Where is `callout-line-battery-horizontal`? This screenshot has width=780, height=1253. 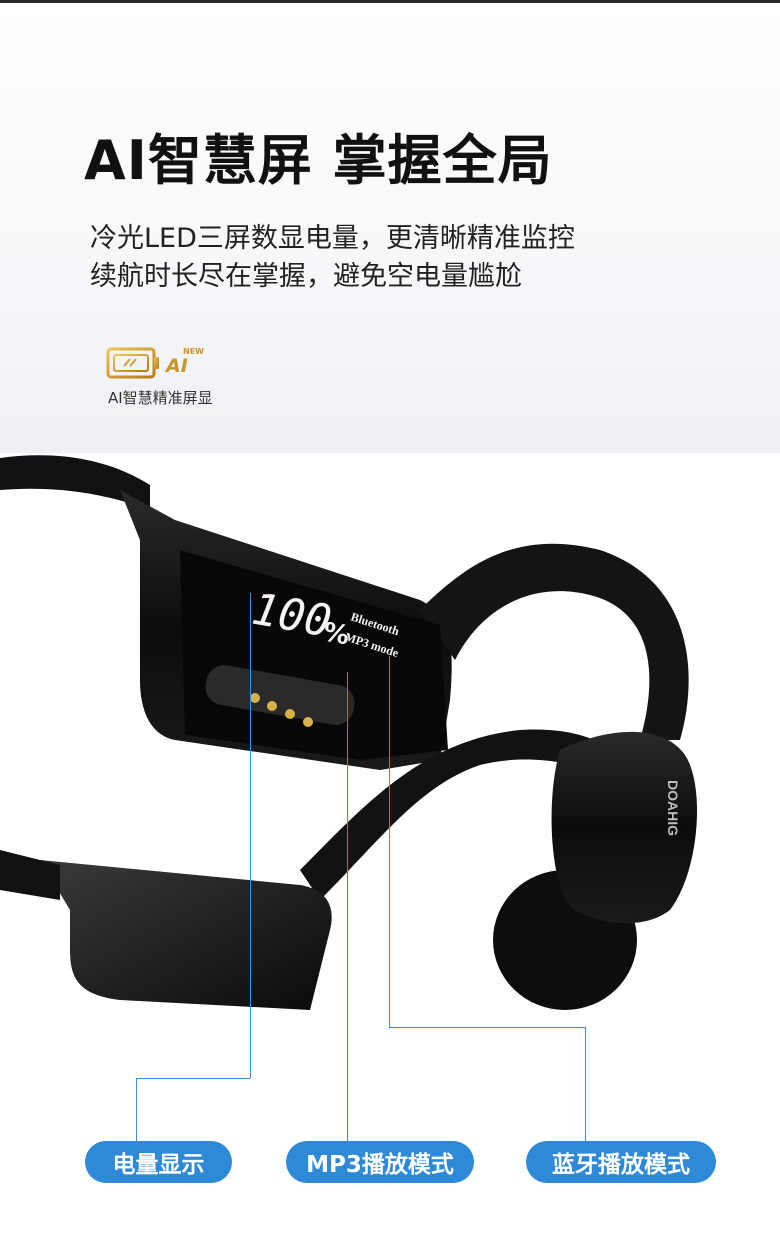
callout-line-battery-horizontal is located at coordinates (193, 1078).